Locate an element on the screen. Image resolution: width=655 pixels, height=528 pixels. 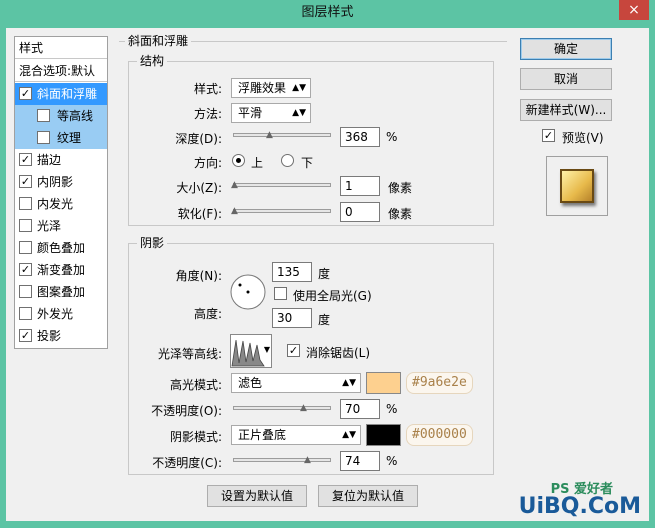
style-item-label: 内发光 is located at coordinates (55, 204).